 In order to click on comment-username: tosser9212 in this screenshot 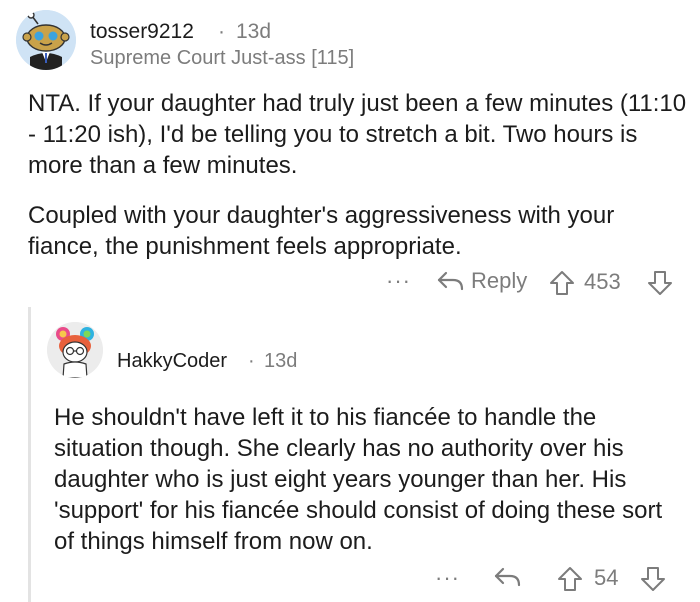, I will do `click(142, 32)`.